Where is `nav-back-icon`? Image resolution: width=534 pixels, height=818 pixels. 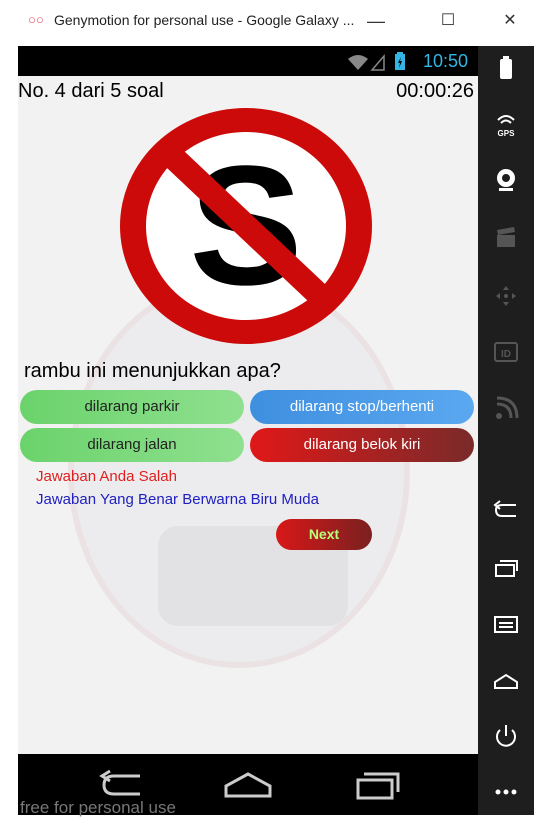
nav-back-icon is located at coordinates (126, 785).